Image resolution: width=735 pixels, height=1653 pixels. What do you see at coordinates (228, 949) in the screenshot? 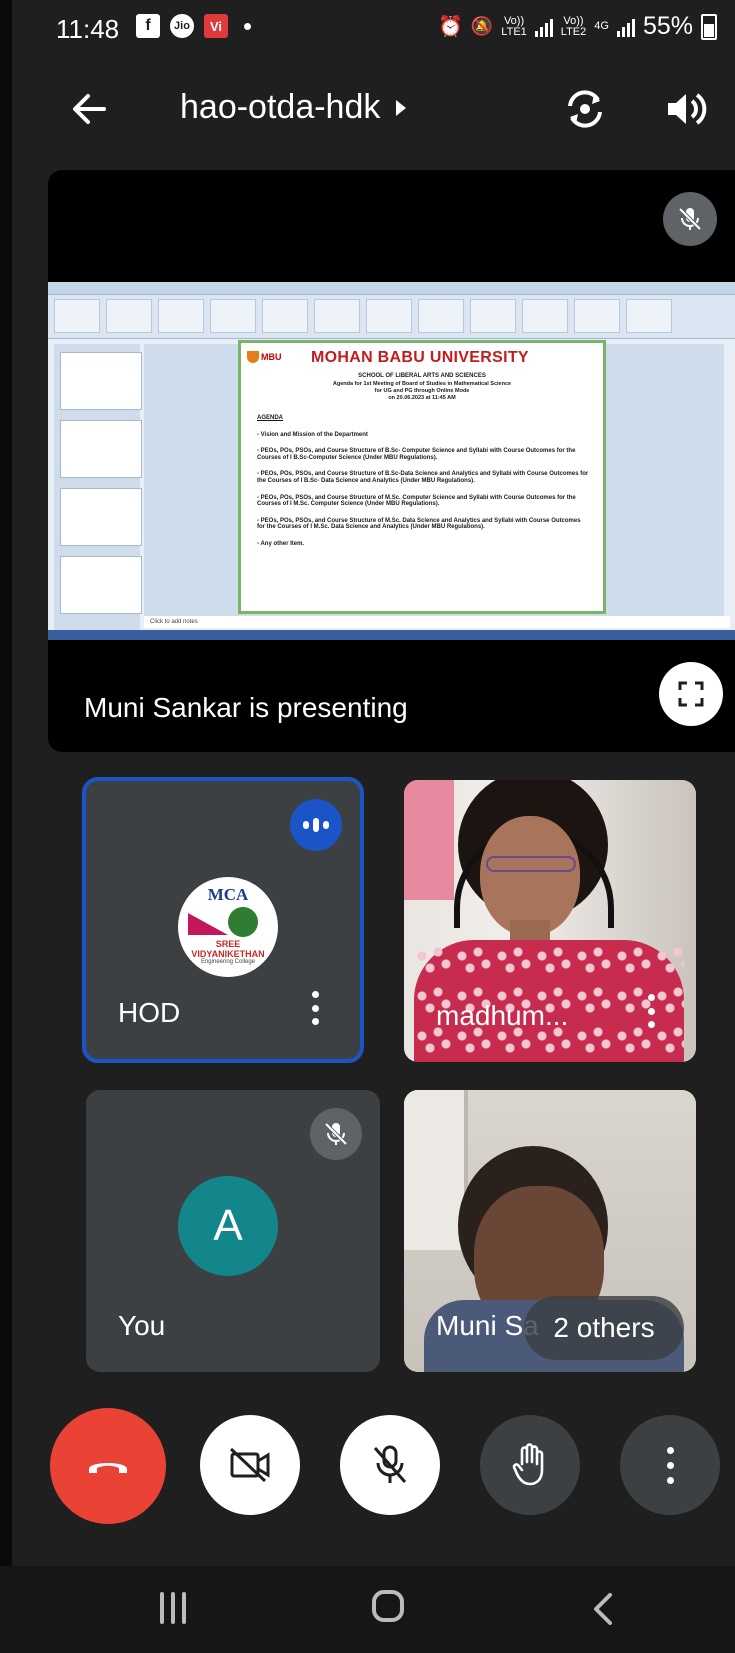
I see `mca-logo-college: SREE VIDYANIKETHAN` at bounding box center [228, 949].